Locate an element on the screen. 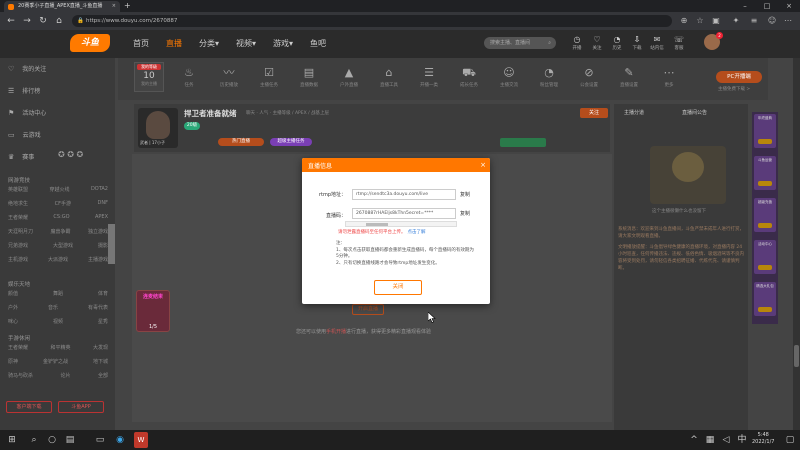  sidebar-item-rank: ☰ 排行榜 is located at coordinates (24, 90).